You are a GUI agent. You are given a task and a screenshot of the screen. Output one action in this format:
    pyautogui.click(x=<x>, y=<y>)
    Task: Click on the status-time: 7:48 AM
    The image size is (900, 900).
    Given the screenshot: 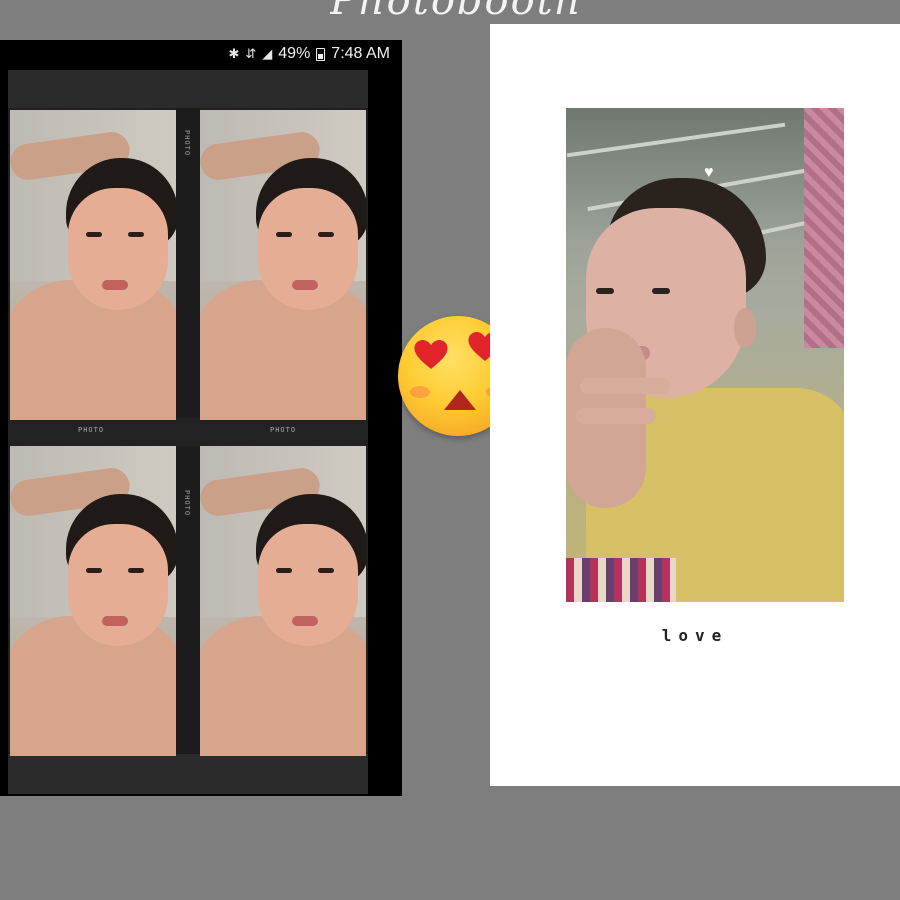 What is the action you would take?
    pyautogui.click(x=360, y=53)
    